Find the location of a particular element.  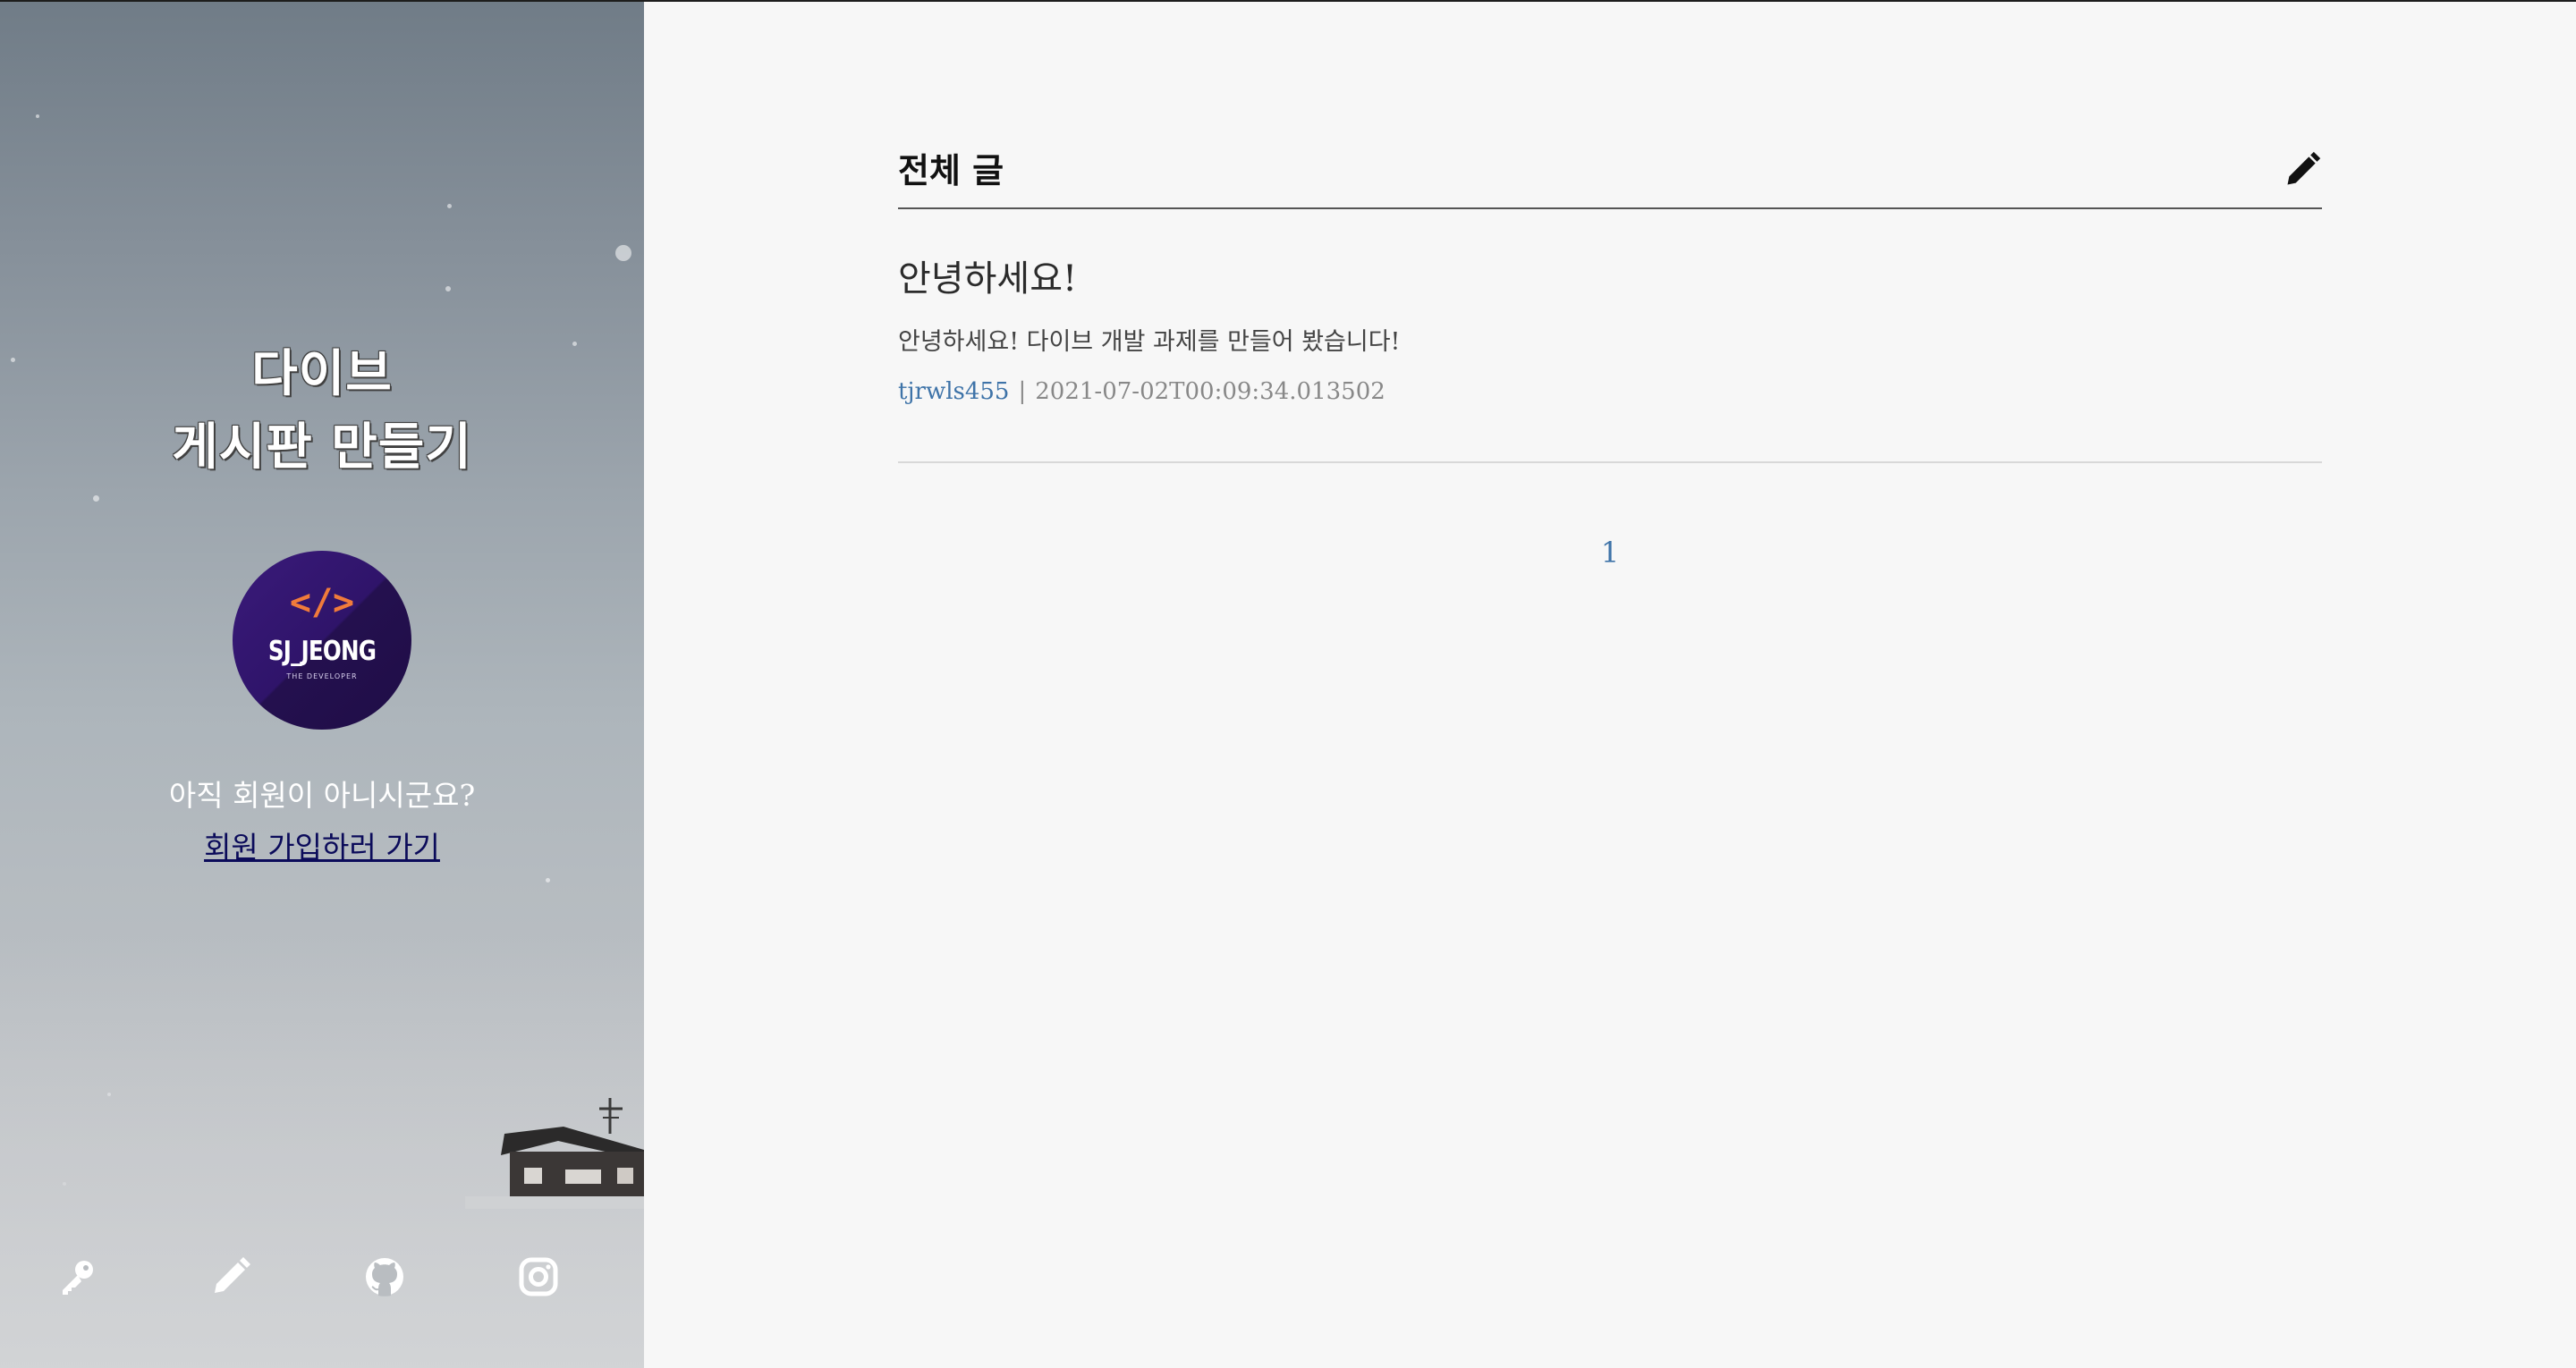

avatar: </> SJ_JEONG THE DEVELOPER is located at coordinates (322, 641).